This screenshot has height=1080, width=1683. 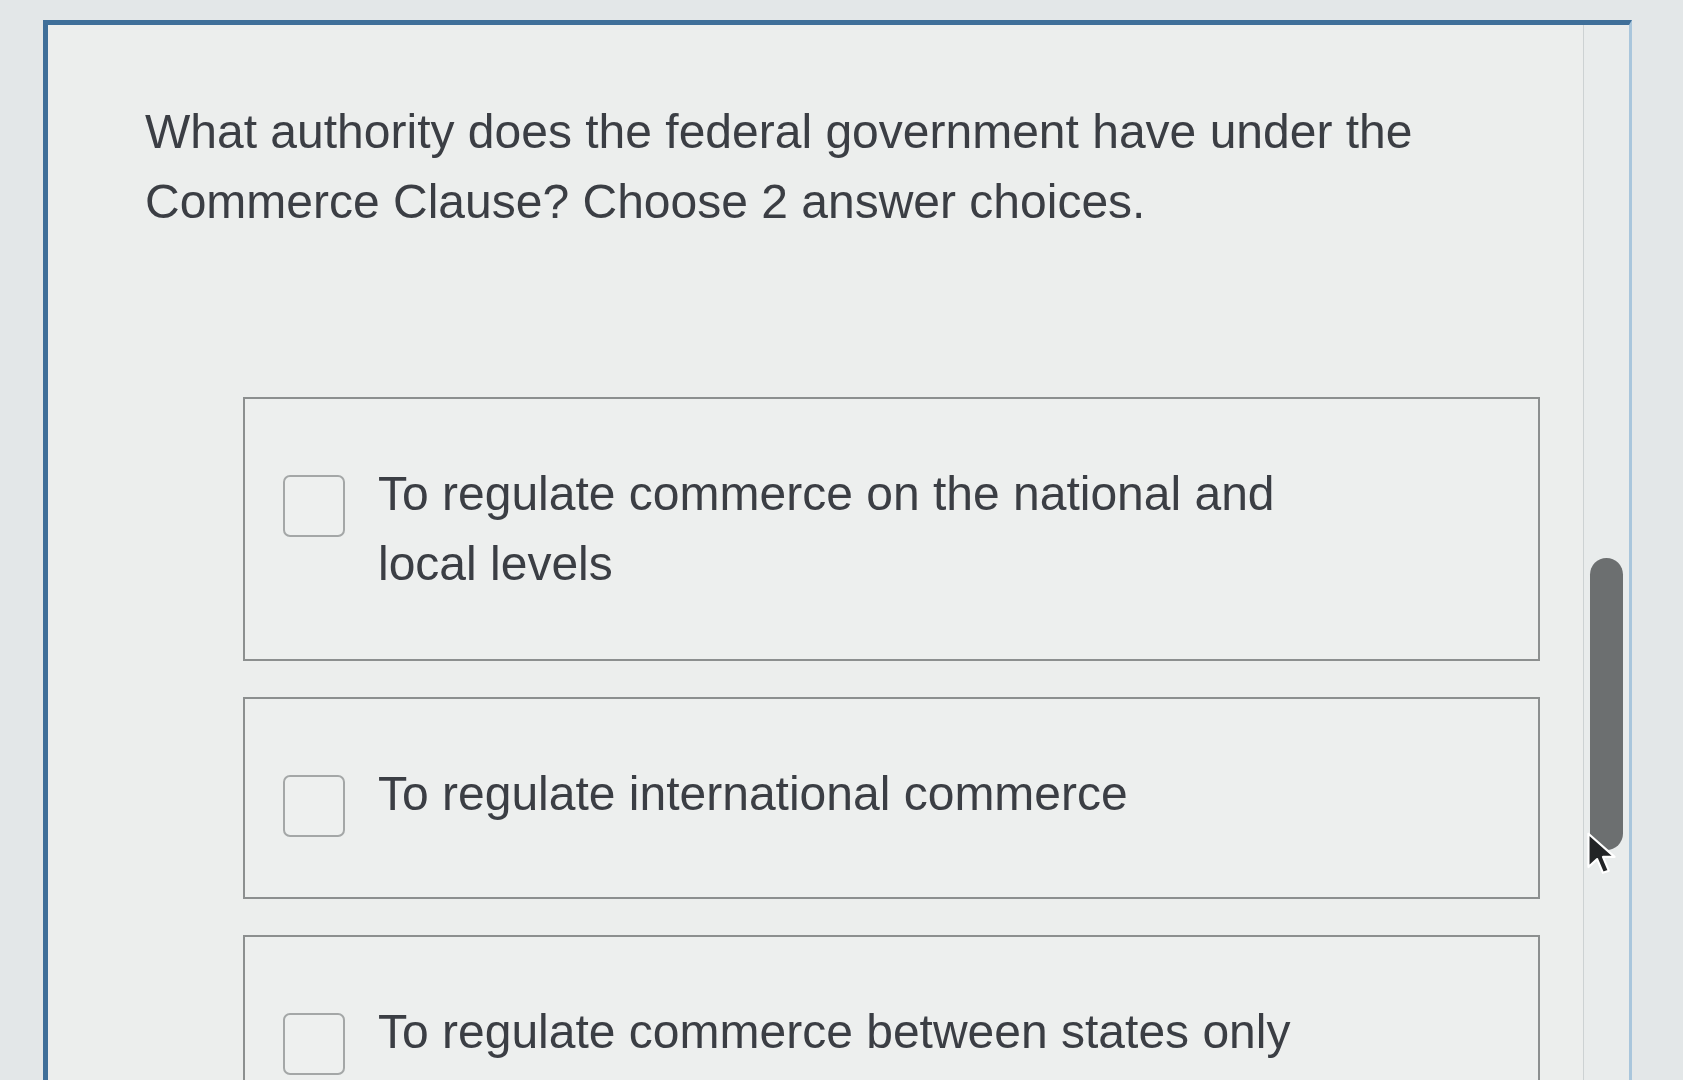 What do you see at coordinates (827, 529) in the screenshot?
I see `option-label: To regulate commerce on the national and local levels` at bounding box center [827, 529].